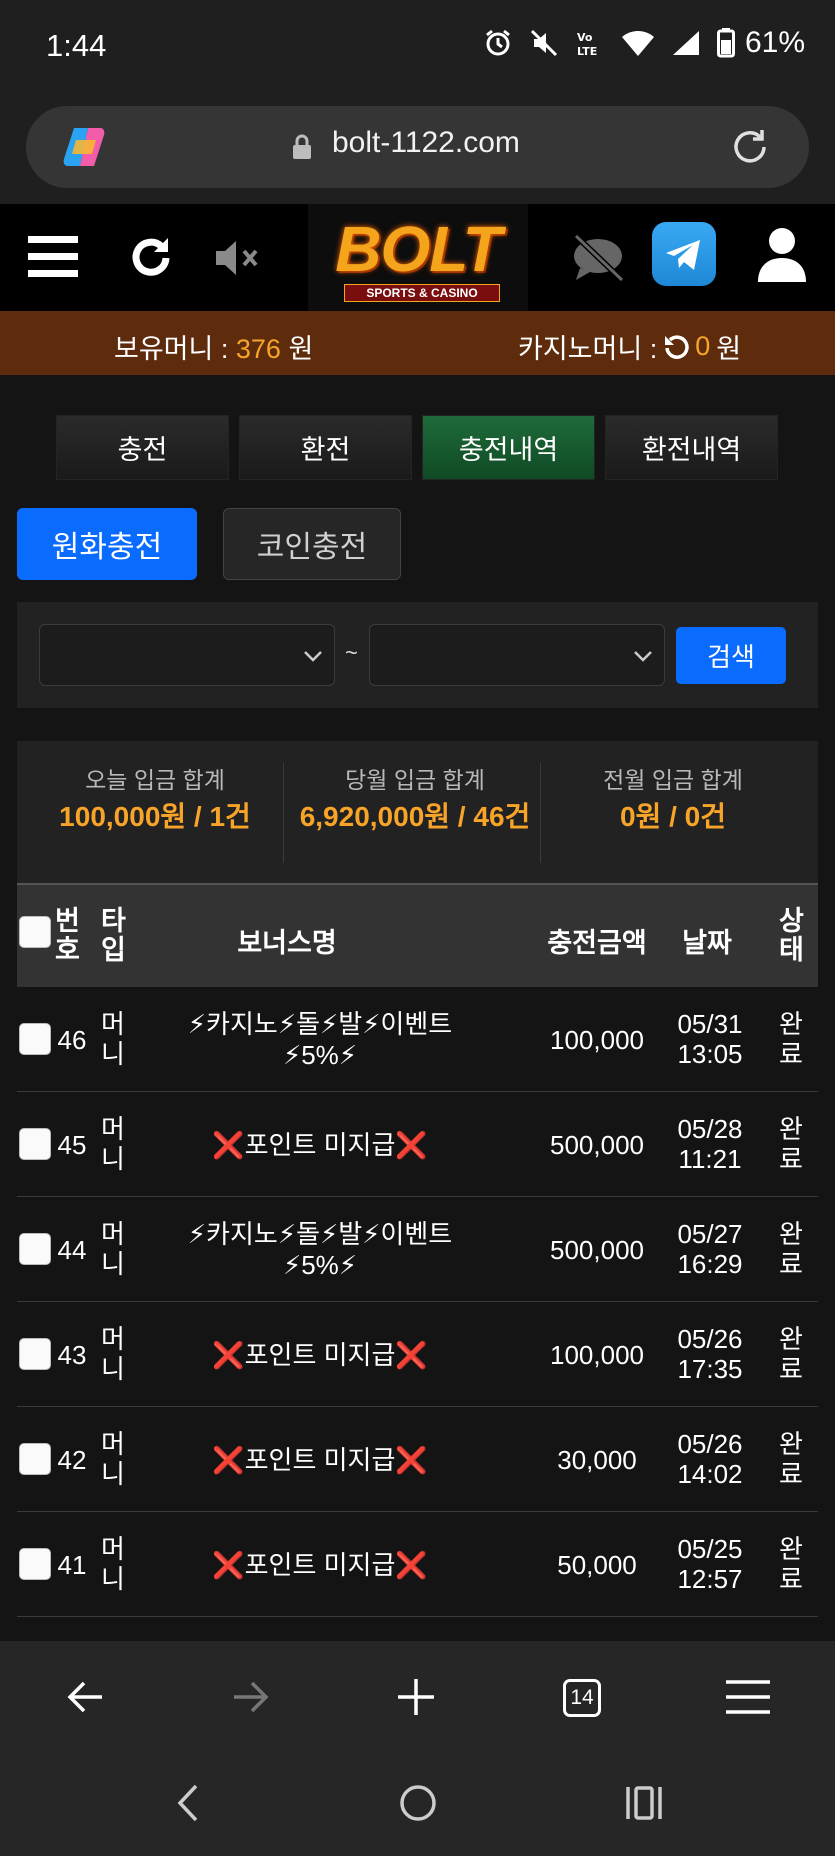 This screenshot has height=1856, width=835. I want to click on row-datetime: 05/31 13:05, so click(710, 1039).